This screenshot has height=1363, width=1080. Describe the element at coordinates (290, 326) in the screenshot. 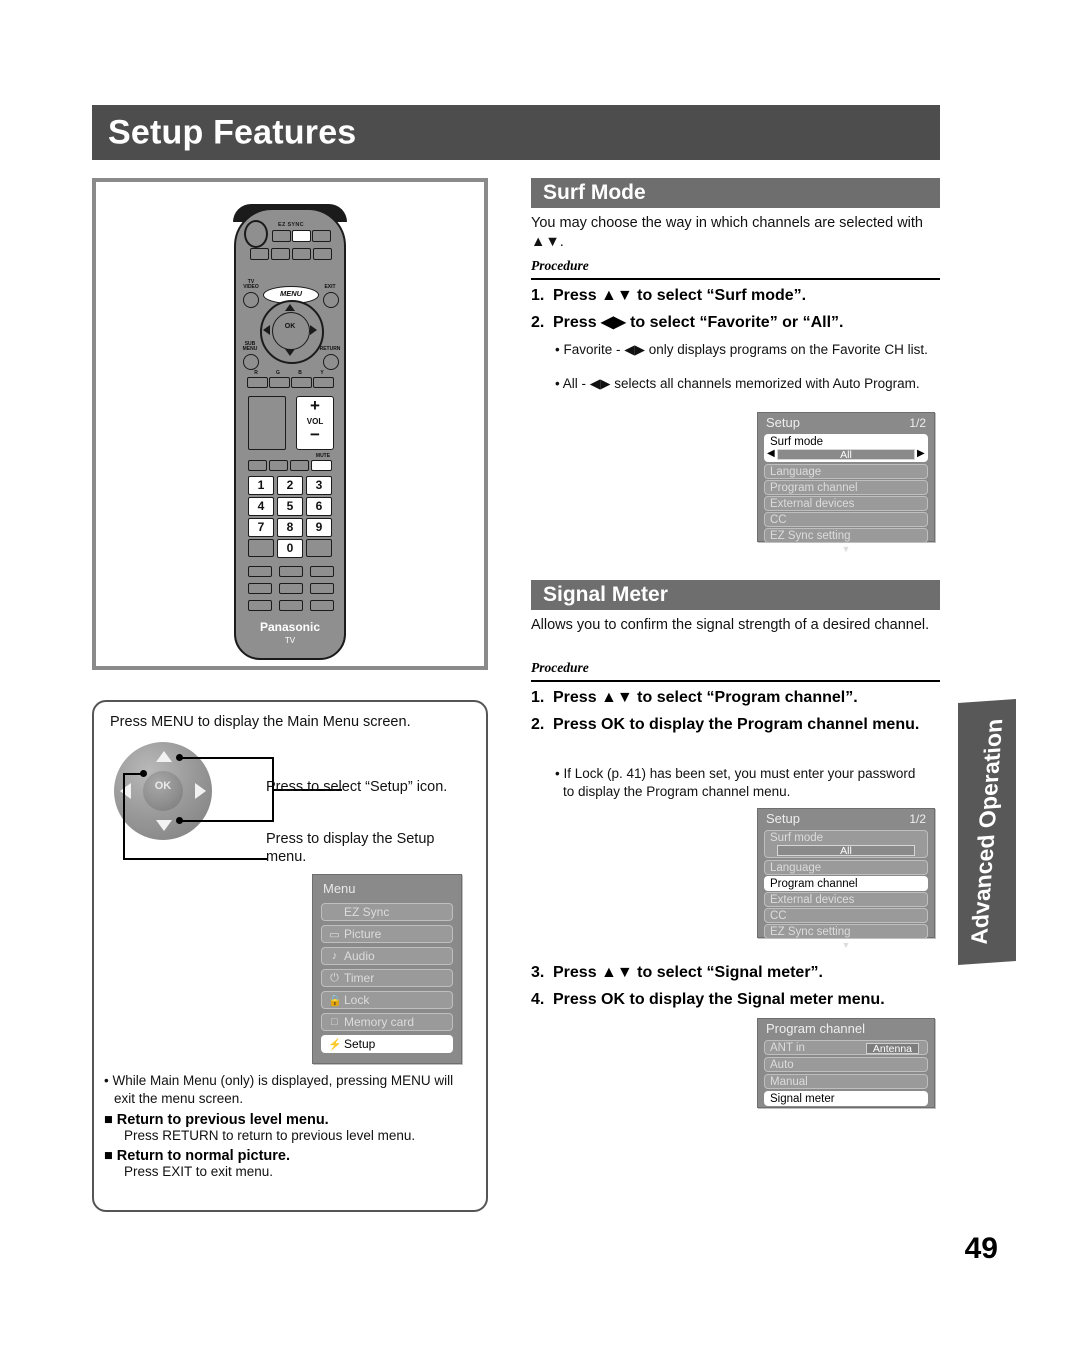

I see `remote-ok-label: OK` at that location.